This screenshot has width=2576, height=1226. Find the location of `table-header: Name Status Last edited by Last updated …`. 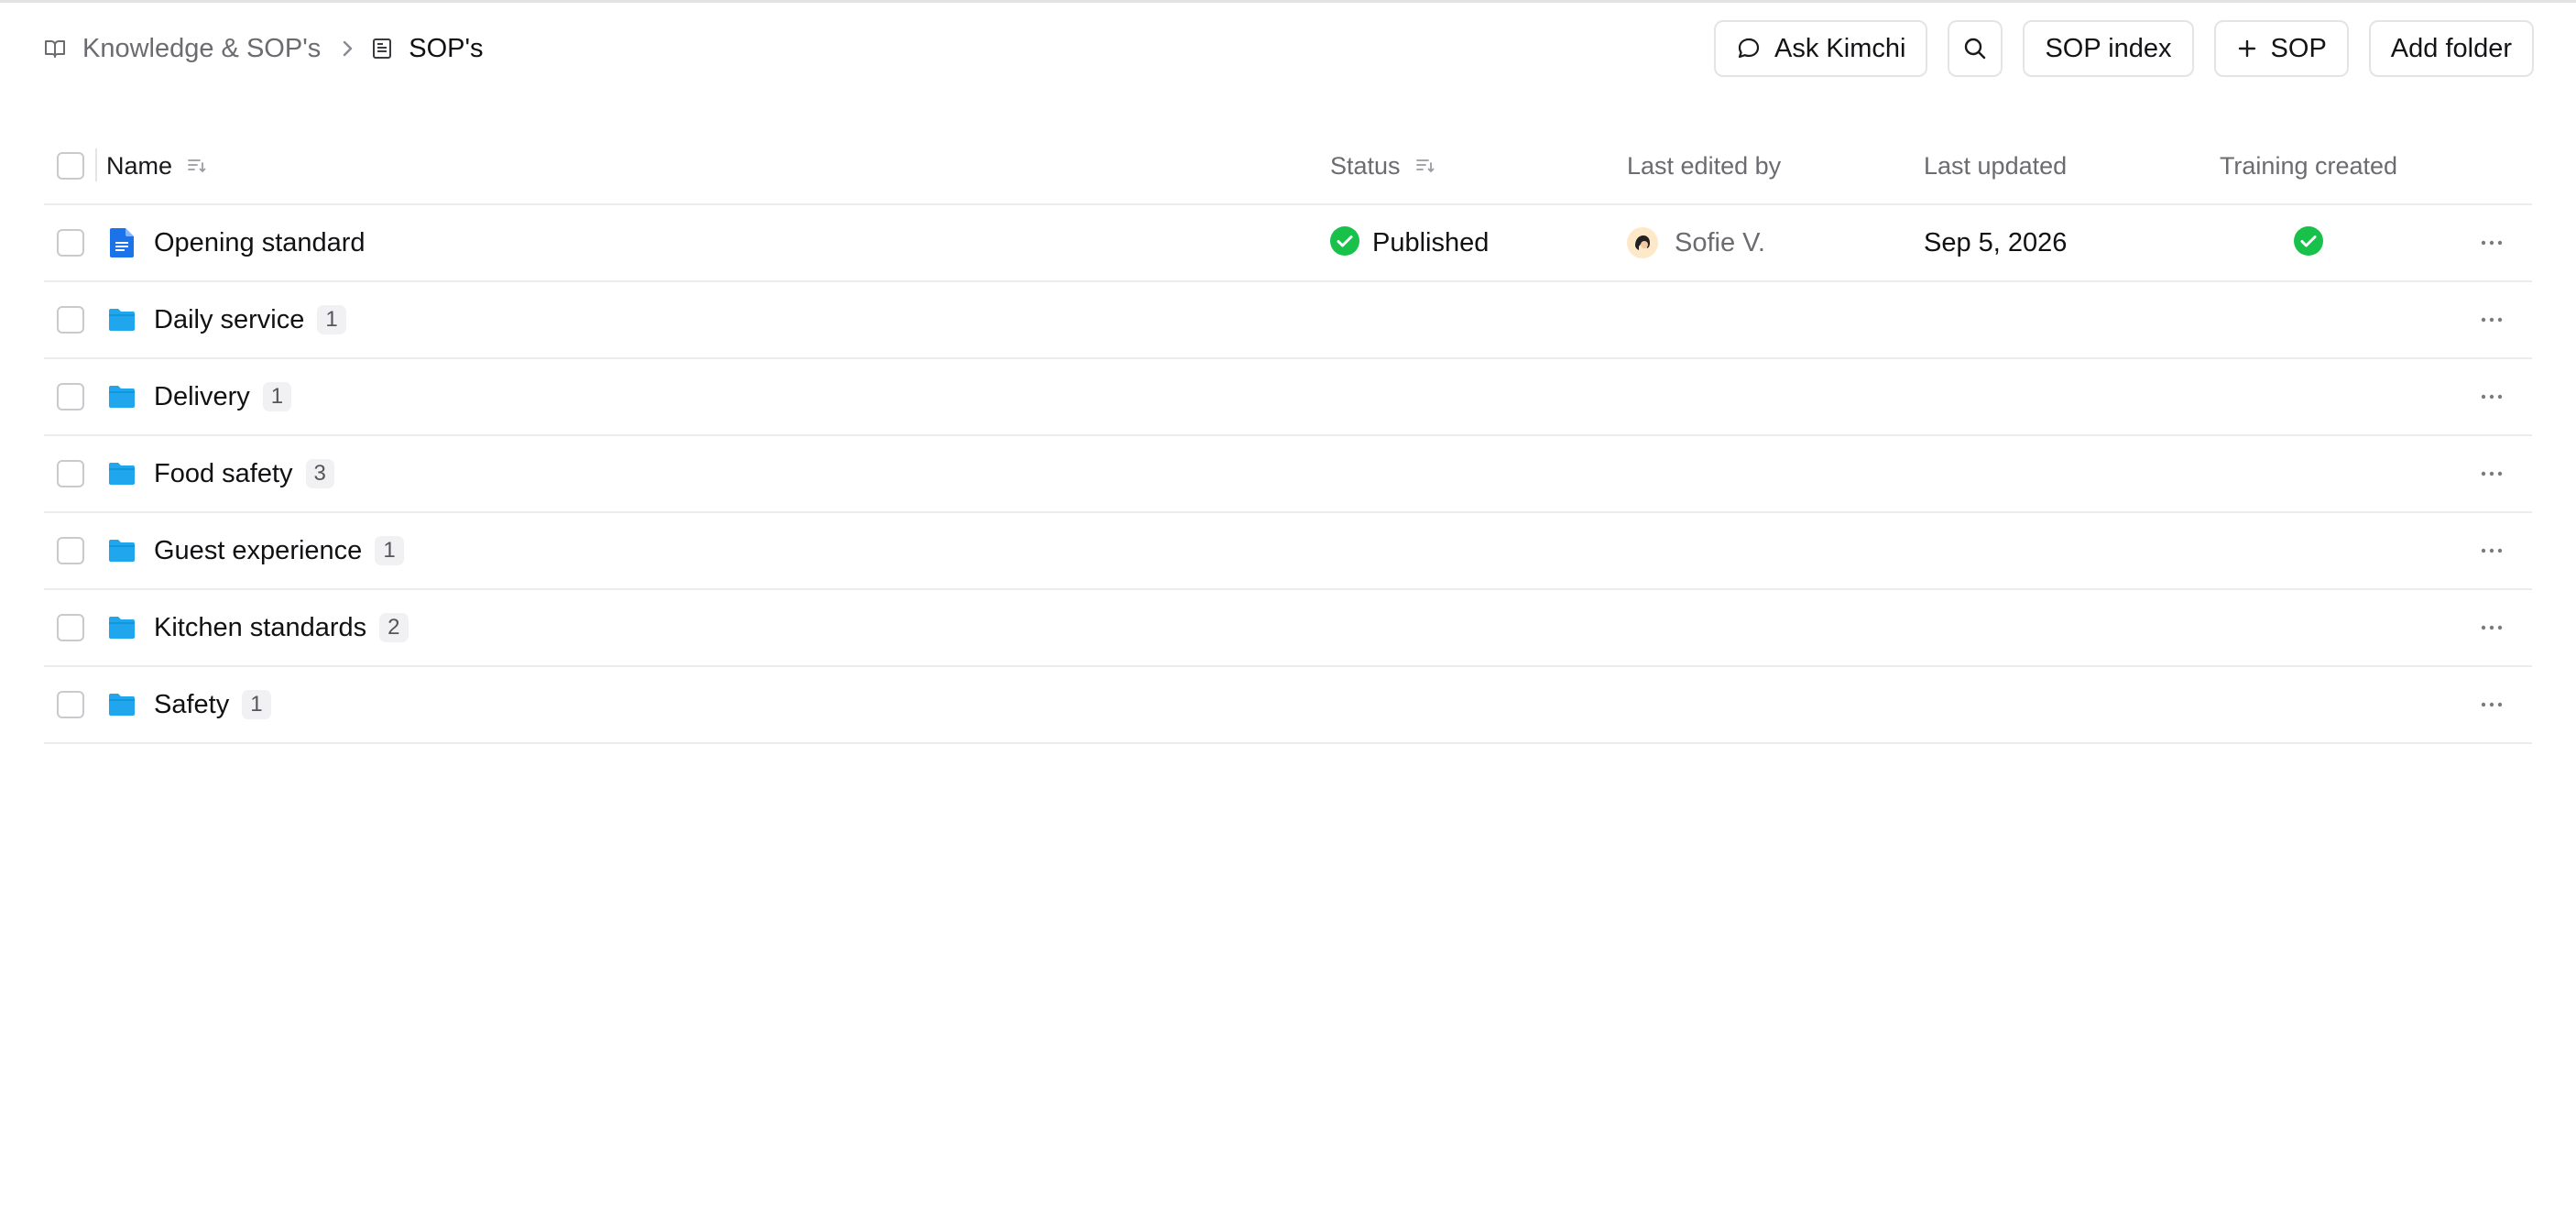

table-header: Name Status Last edited by Last updated … is located at coordinates (1288, 166).